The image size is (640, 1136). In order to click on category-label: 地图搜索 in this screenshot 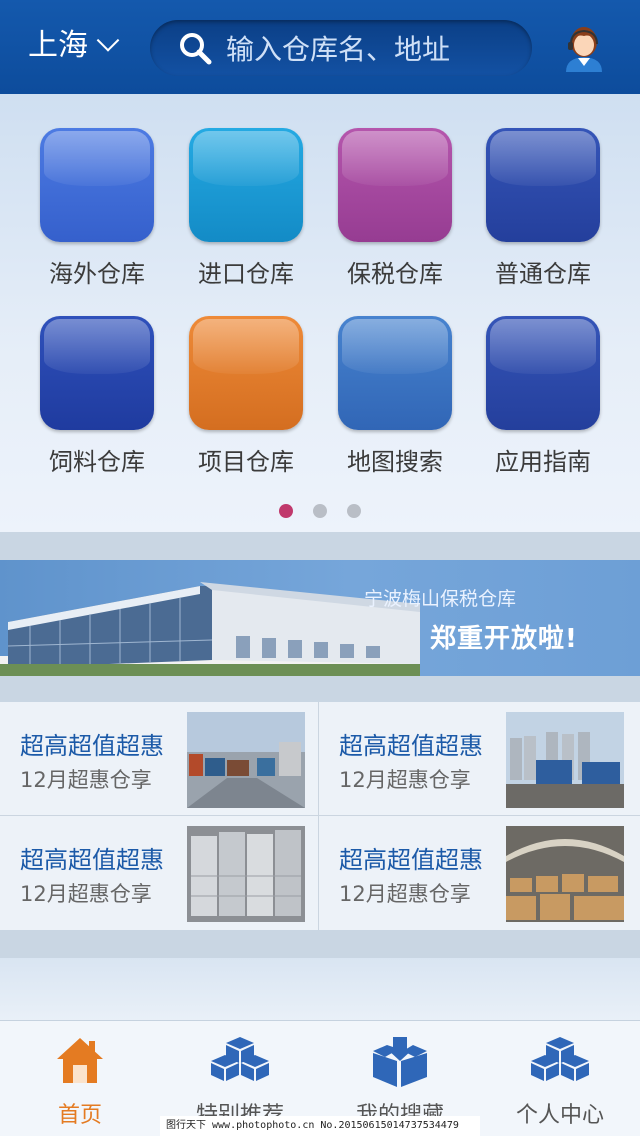, I will do `click(395, 462)`.